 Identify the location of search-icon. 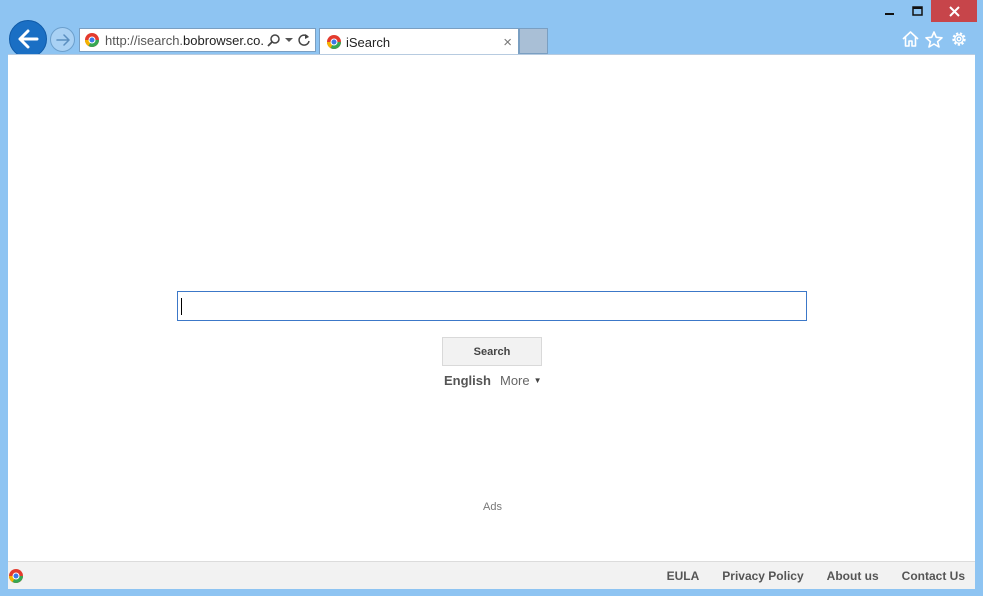
(274, 40).